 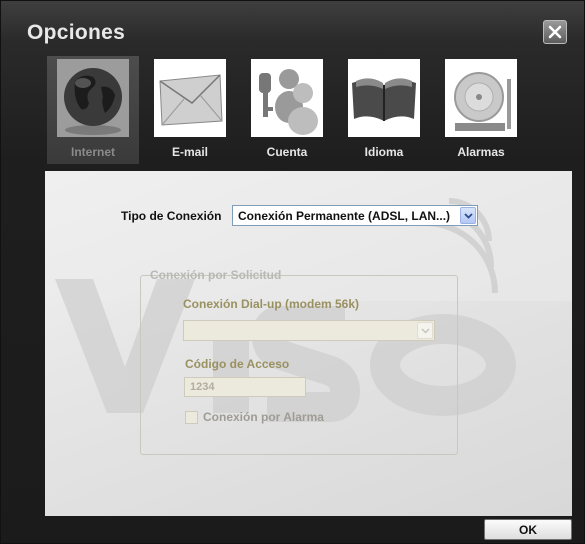 I want to click on tab-alarmas: Alarmas, so click(x=481, y=110).